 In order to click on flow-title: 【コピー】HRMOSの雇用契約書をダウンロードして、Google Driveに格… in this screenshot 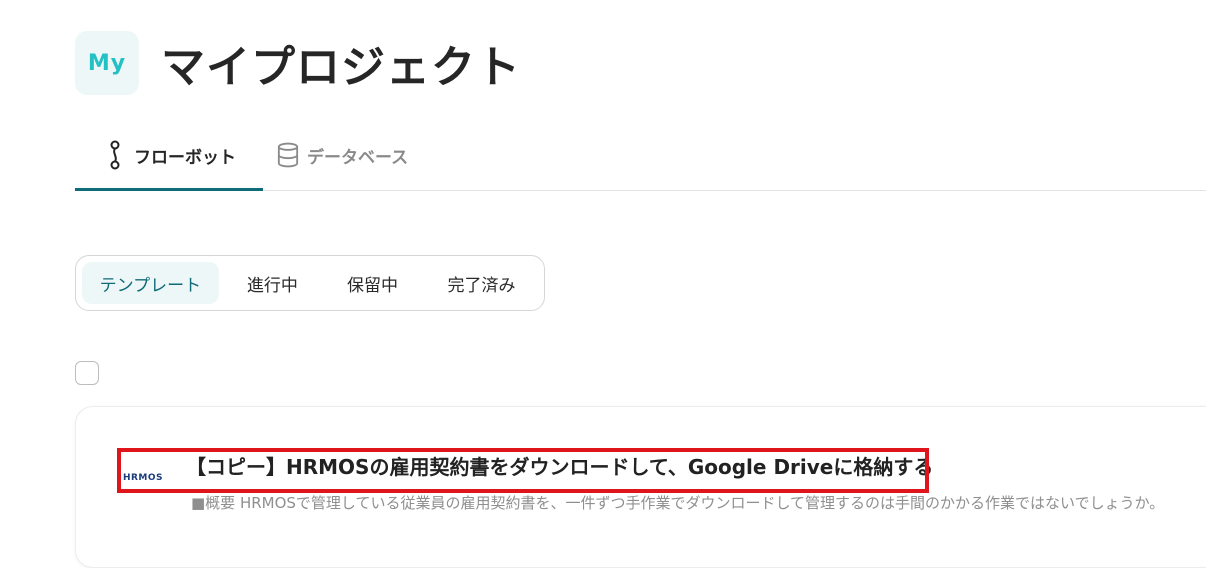, I will do `click(559, 465)`.